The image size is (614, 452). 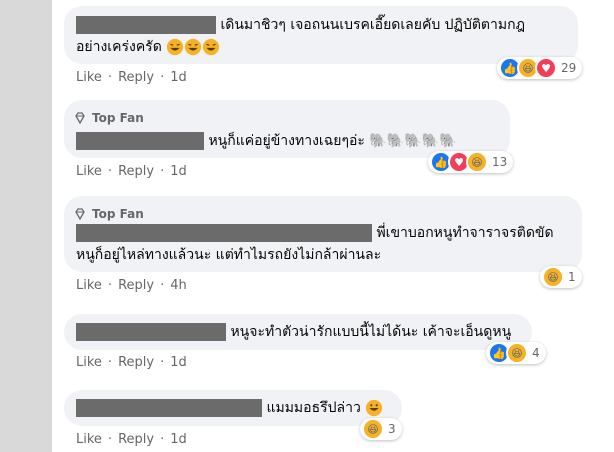 I want to click on reaction-count: 3, so click(x=392, y=429).